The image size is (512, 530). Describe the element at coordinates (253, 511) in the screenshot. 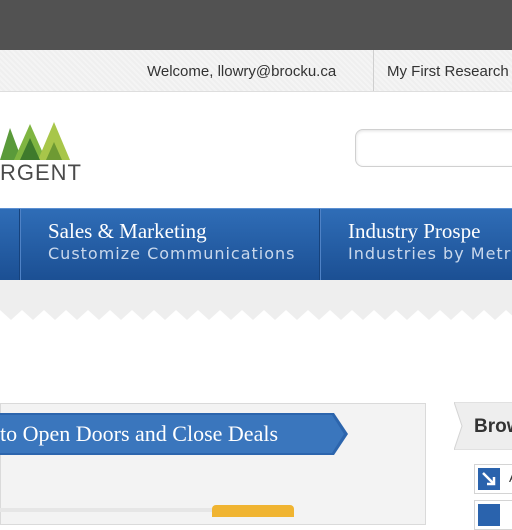

I see `gold-action-button` at that location.